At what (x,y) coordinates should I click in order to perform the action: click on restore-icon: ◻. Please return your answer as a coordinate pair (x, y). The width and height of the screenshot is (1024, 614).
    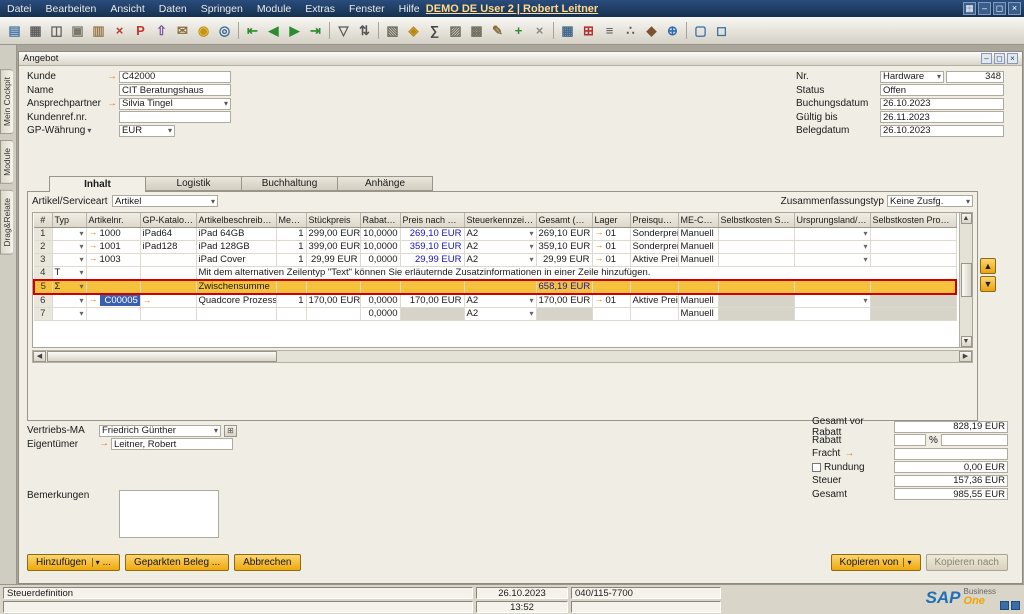
    Looking at the image, I should click on (999, 8).